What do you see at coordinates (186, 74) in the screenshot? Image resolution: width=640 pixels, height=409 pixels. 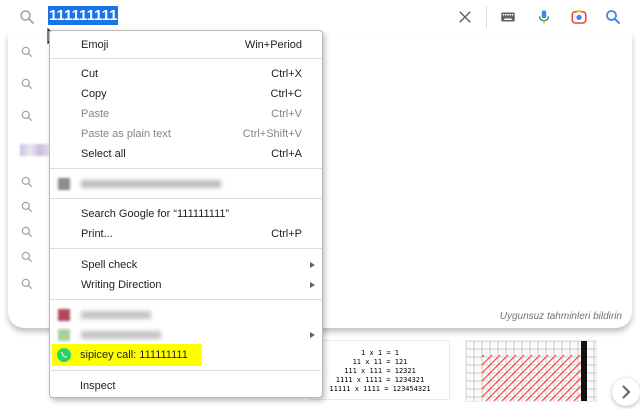 I see `menu-item-cut: Cut Ctrl+X` at bounding box center [186, 74].